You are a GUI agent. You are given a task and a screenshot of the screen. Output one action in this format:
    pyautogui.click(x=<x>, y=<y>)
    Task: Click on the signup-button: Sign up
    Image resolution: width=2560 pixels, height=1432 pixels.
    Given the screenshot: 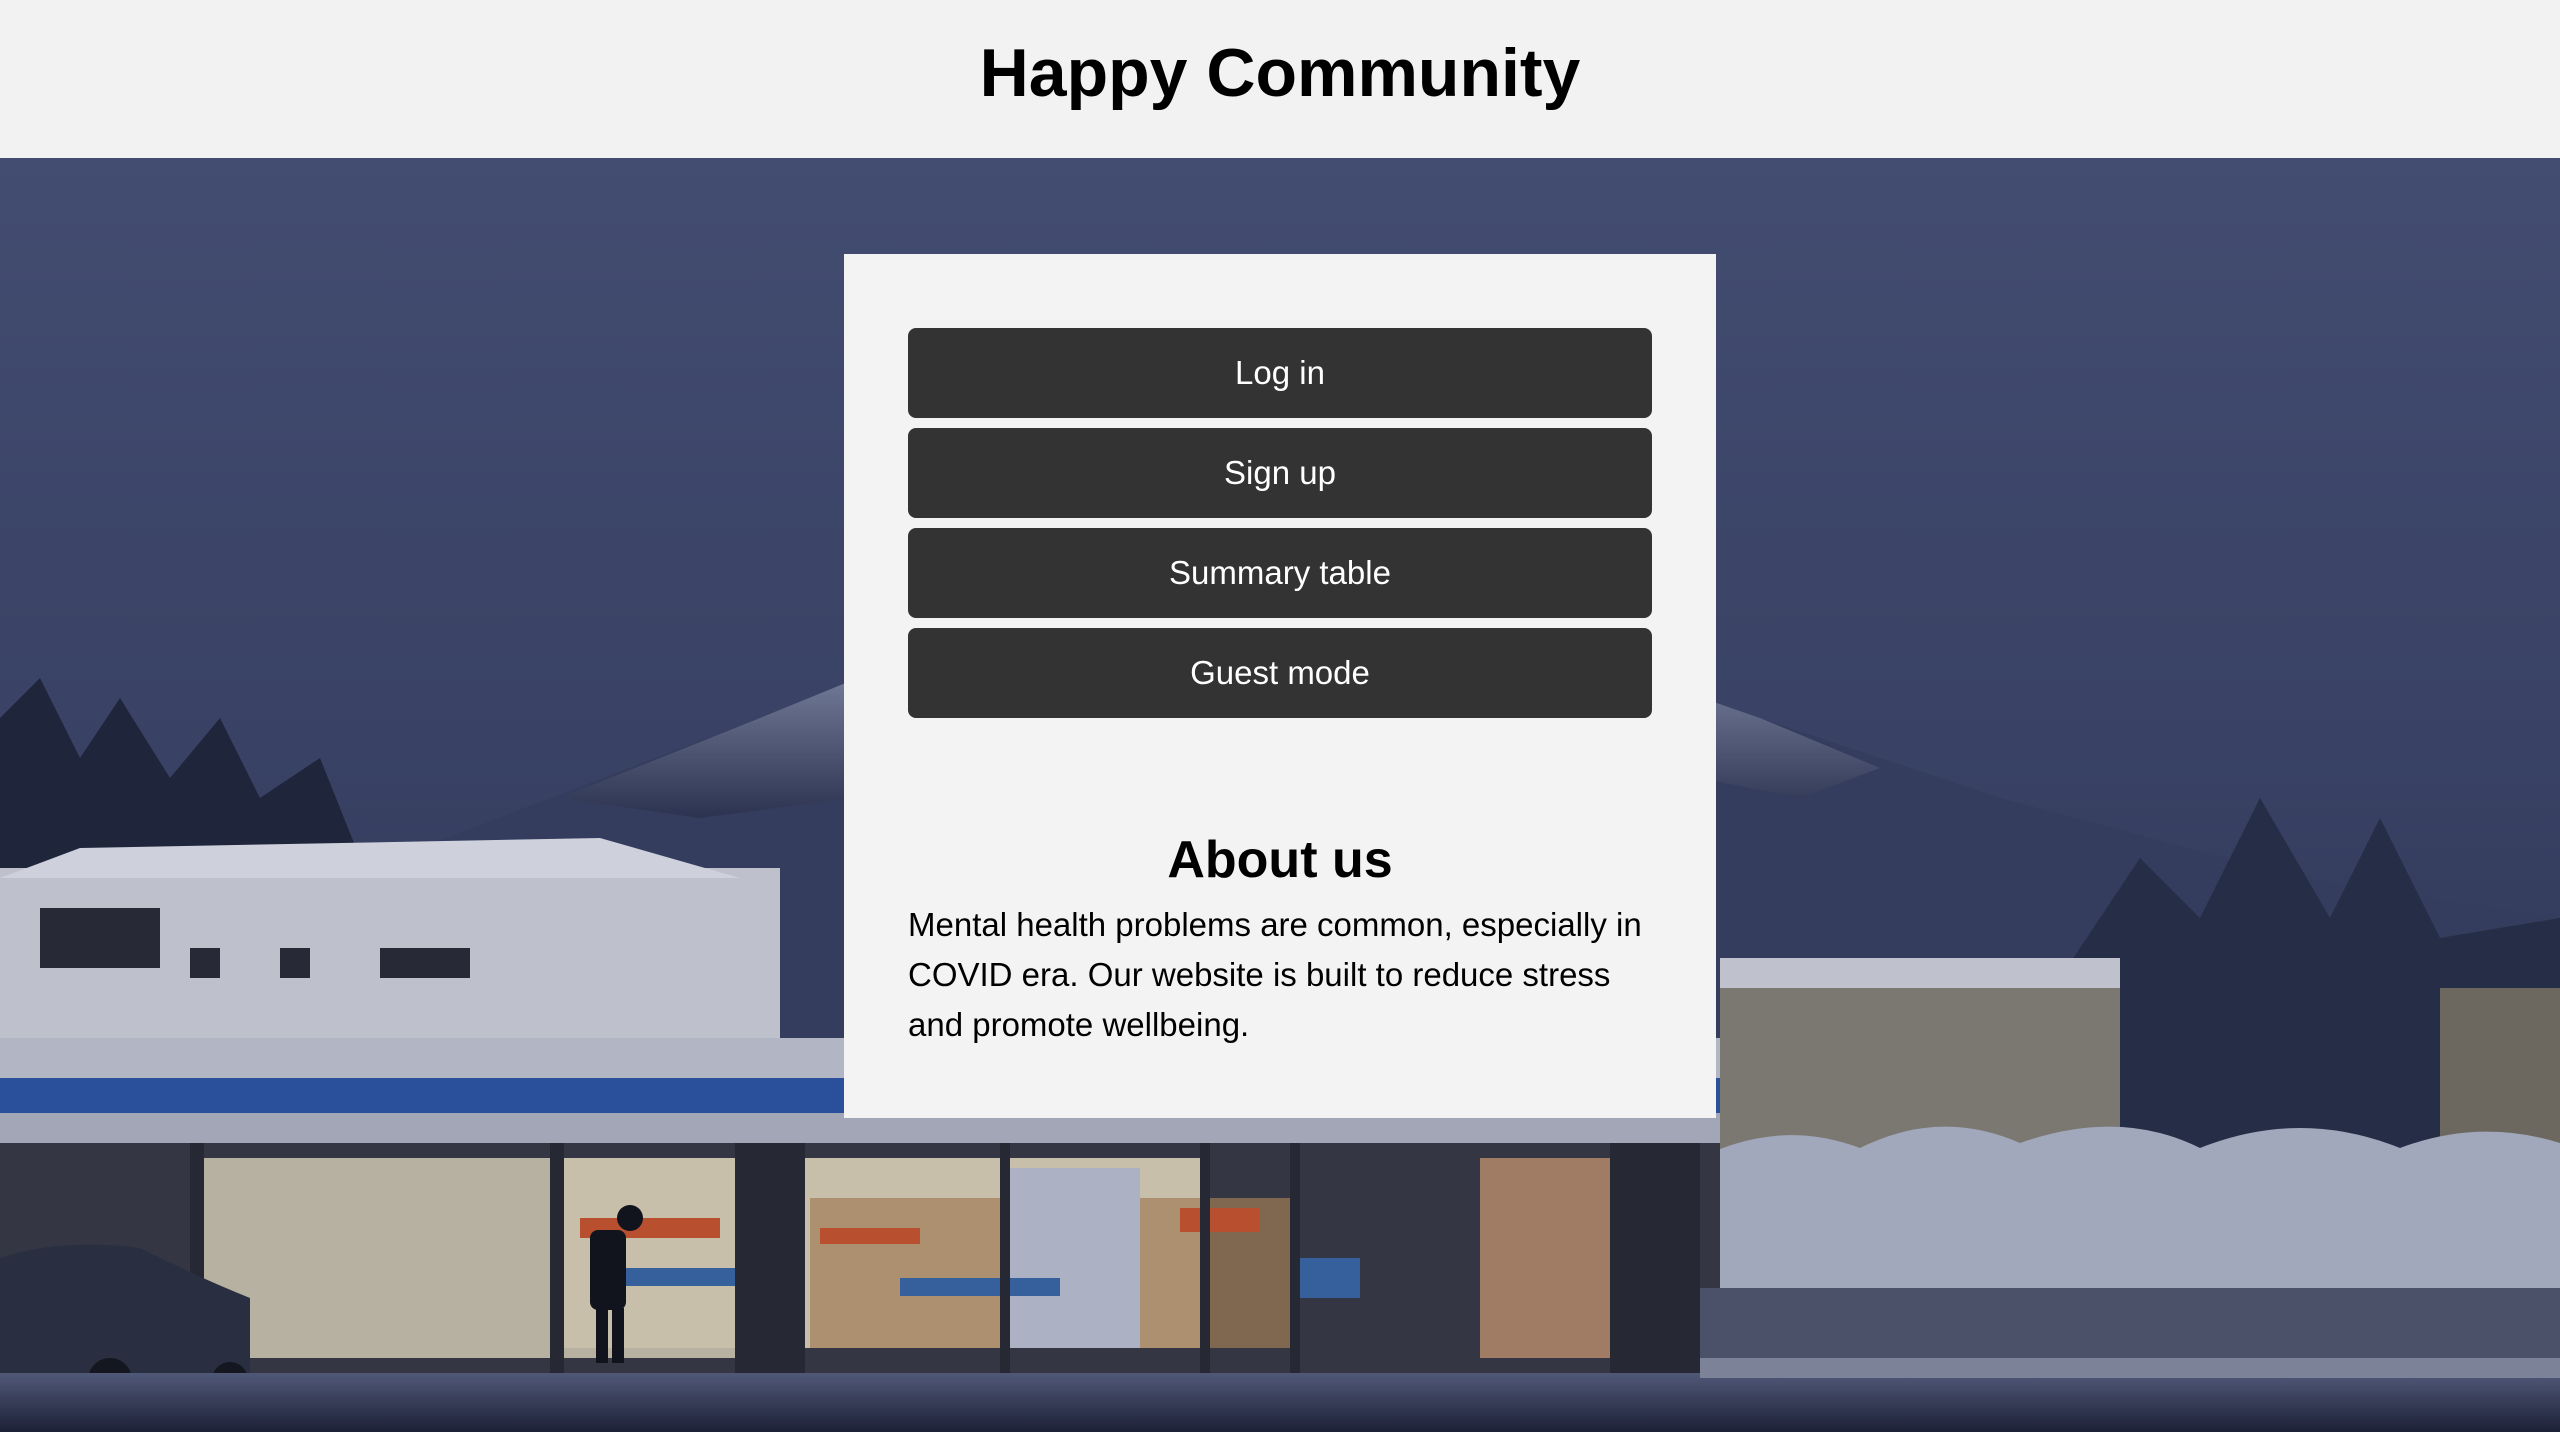 What is the action you would take?
    pyautogui.click(x=1280, y=473)
    